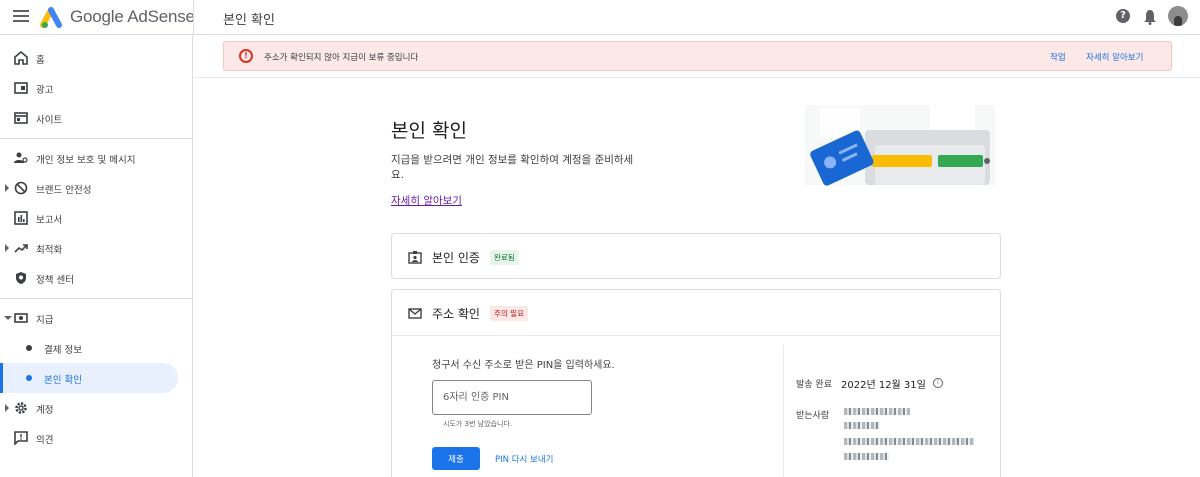  What do you see at coordinates (45, 90) in the screenshot?
I see `sidebar-item-label: 광고` at bounding box center [45, 90].